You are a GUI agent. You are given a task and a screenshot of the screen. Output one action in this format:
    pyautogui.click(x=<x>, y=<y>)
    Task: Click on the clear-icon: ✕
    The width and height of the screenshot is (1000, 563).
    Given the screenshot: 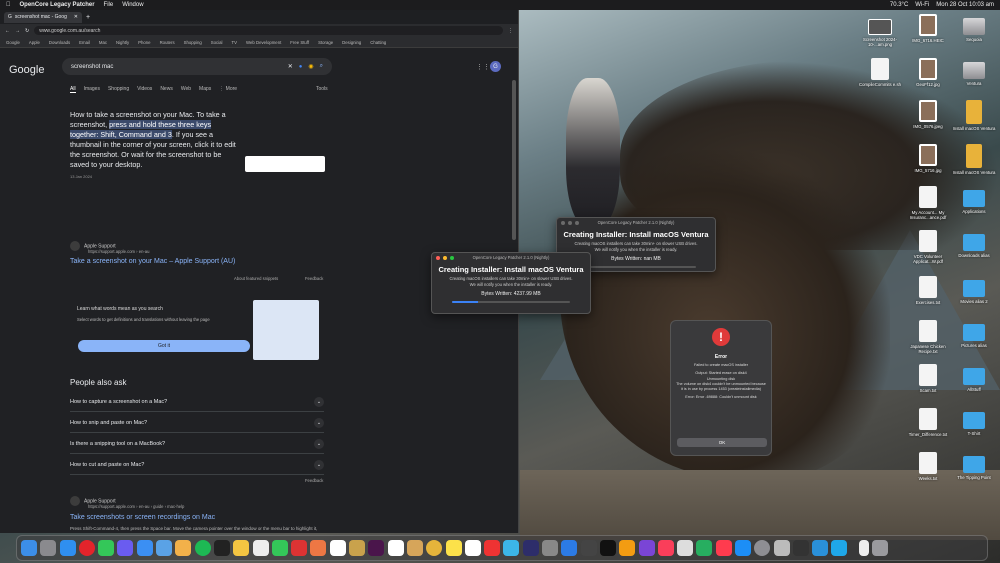 What is the action you would take?
    pyautogui.click(x=290, y=66)
    